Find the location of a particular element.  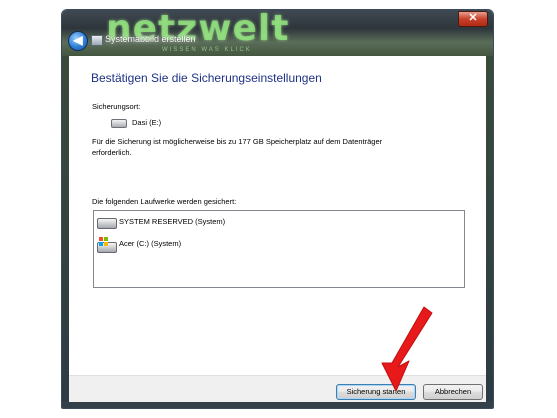

drive-label: SYSTEM RESERVED (System) is located at coordinates (172, 221).